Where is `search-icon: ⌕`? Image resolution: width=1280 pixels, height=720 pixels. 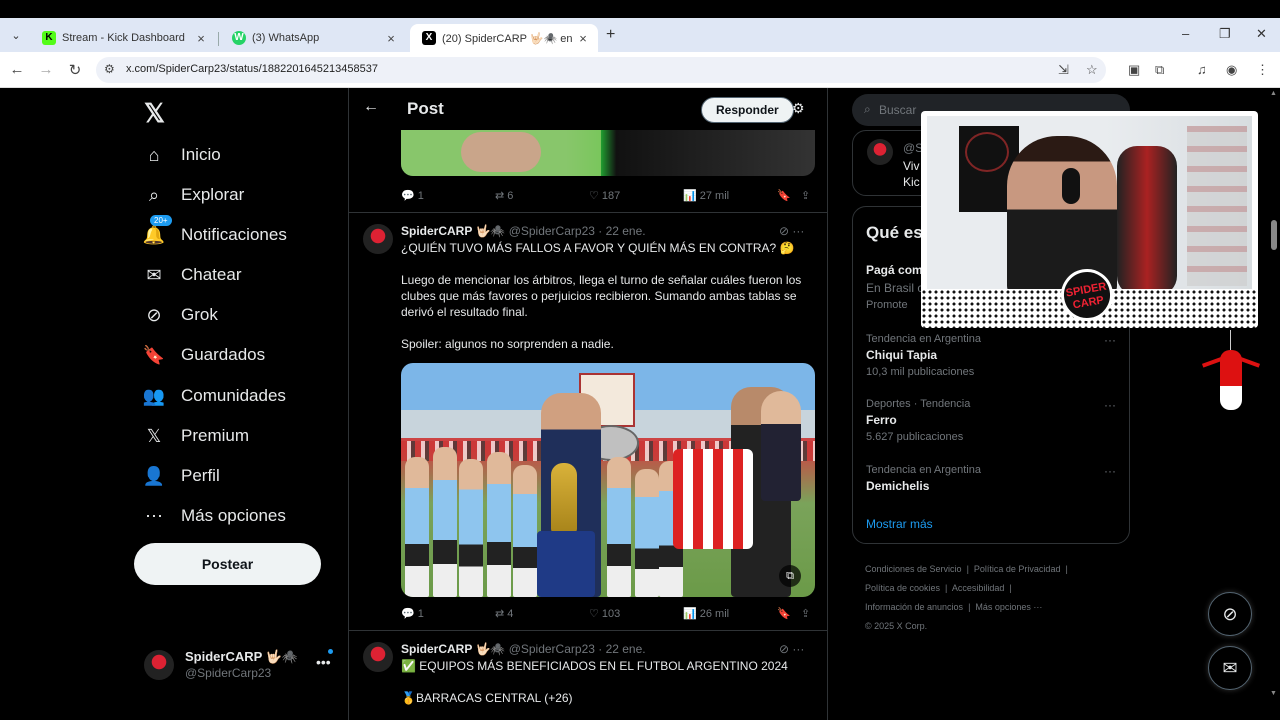 search-icon: ⌕ is located at coordinates (154, 194).